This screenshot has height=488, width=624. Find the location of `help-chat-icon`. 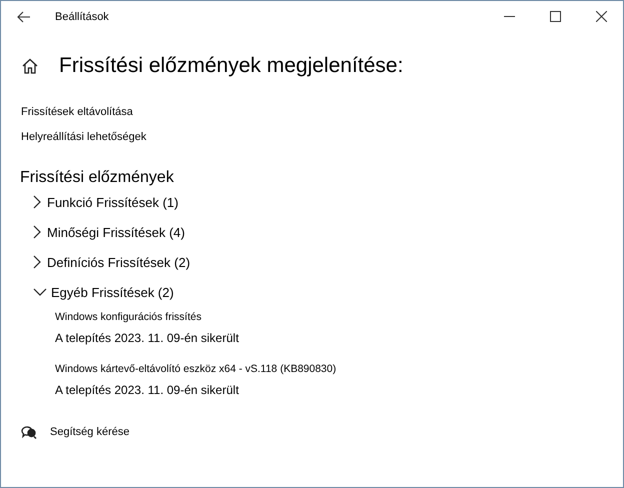

help-chat-icon is located at coordinates (29, 432).